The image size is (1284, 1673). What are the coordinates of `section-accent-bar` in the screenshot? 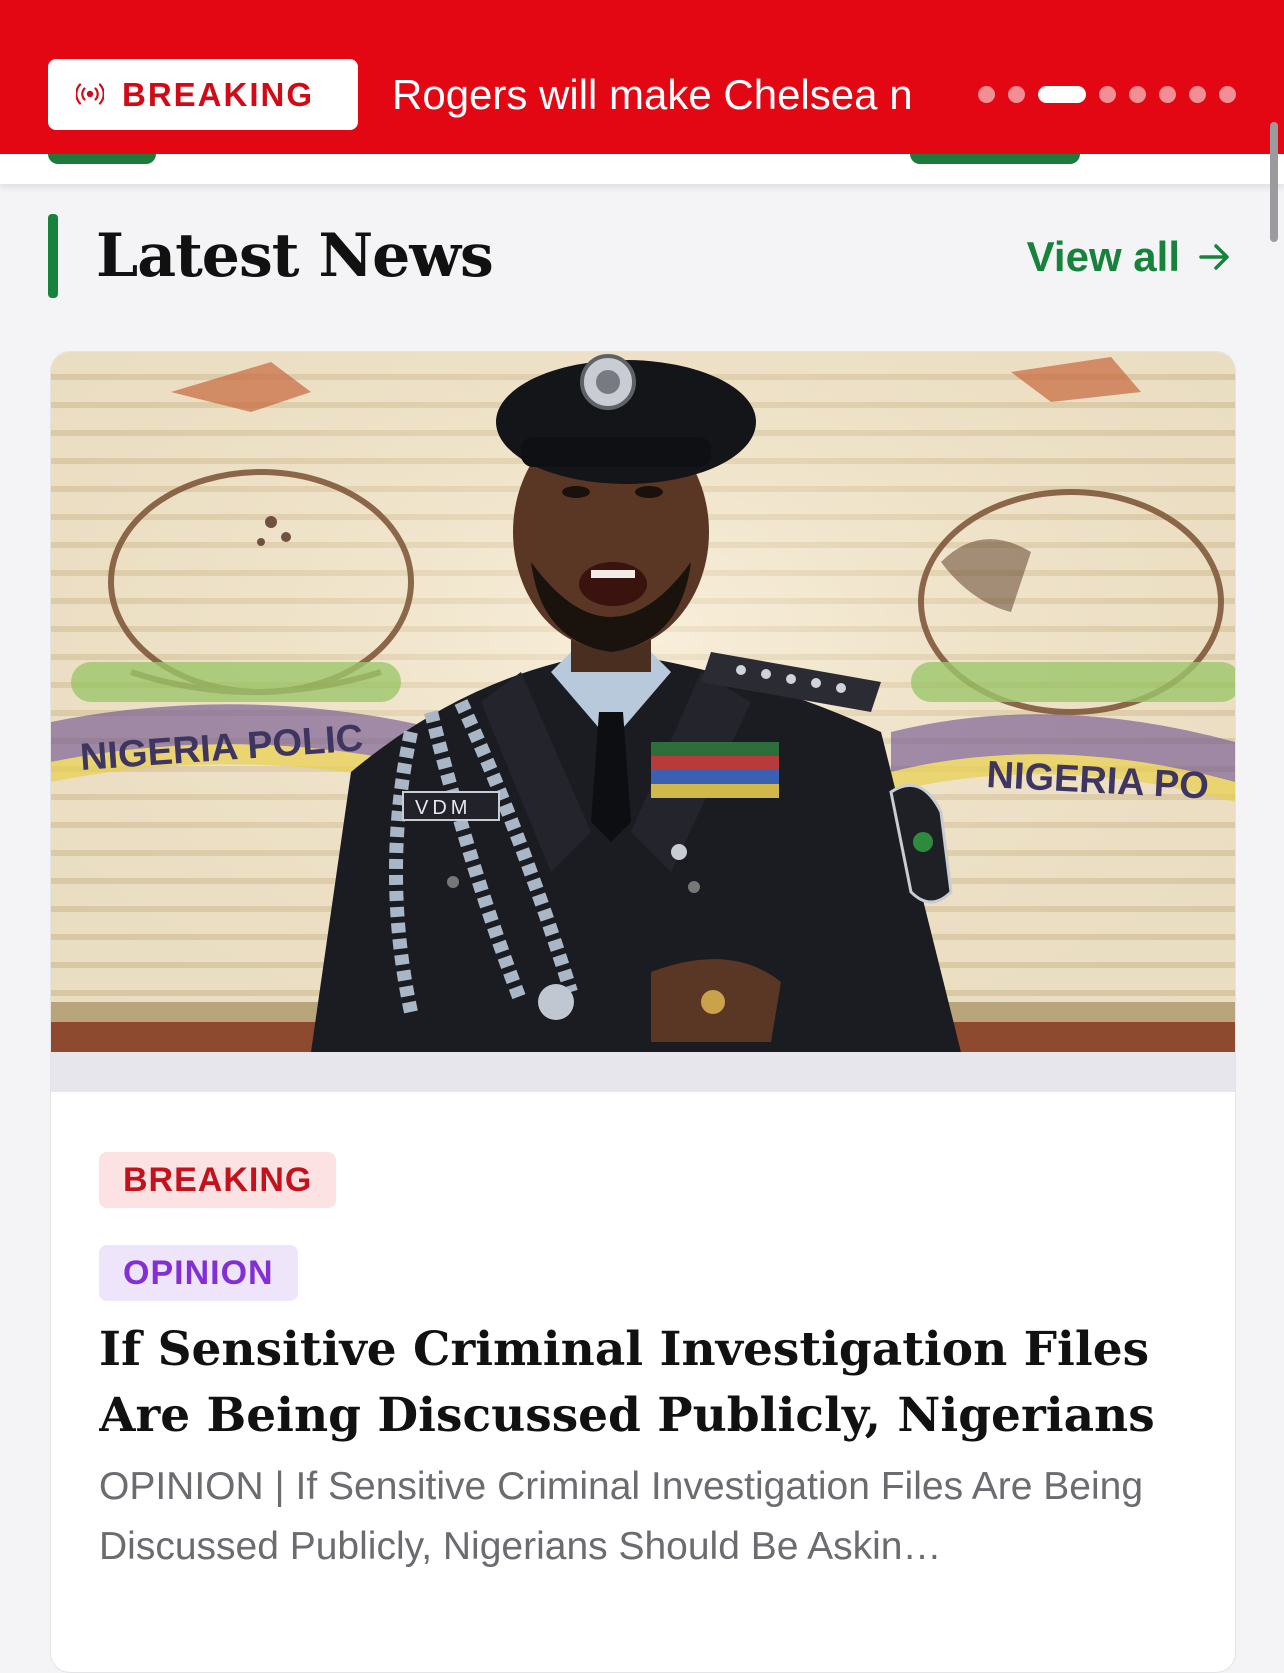 It's located at (53, 256).